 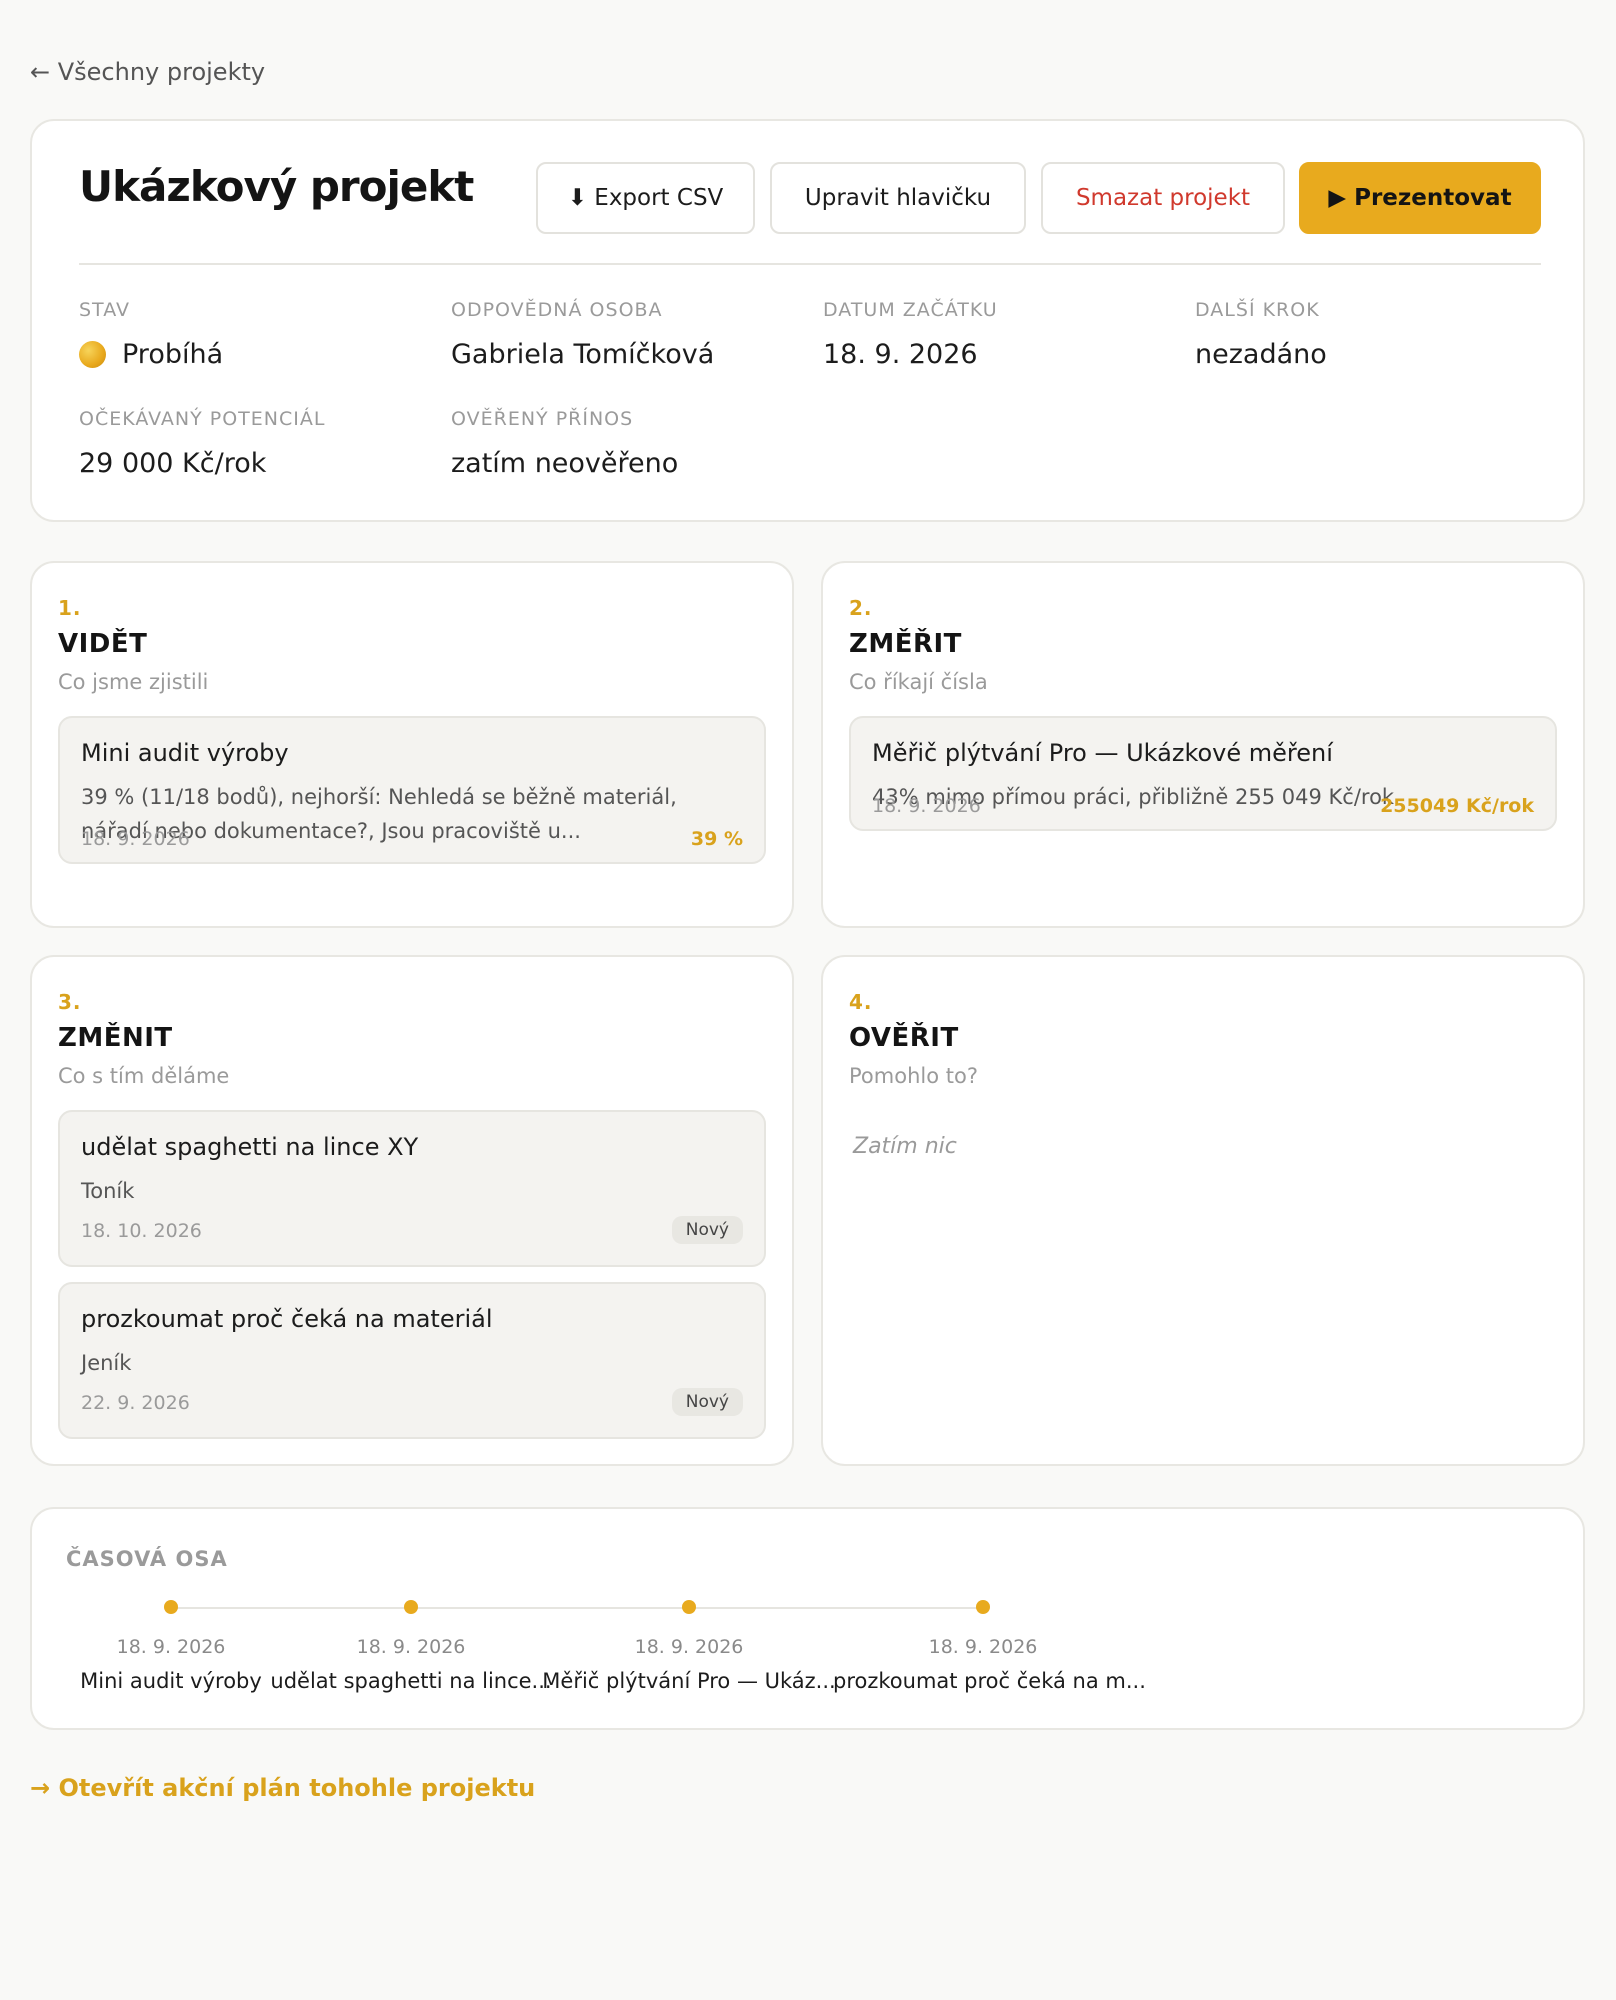 What do you see at coordinates (103, 644) in the screenshot?
I see `phase-title: VIDĚT` at bounding box center [103, 644].